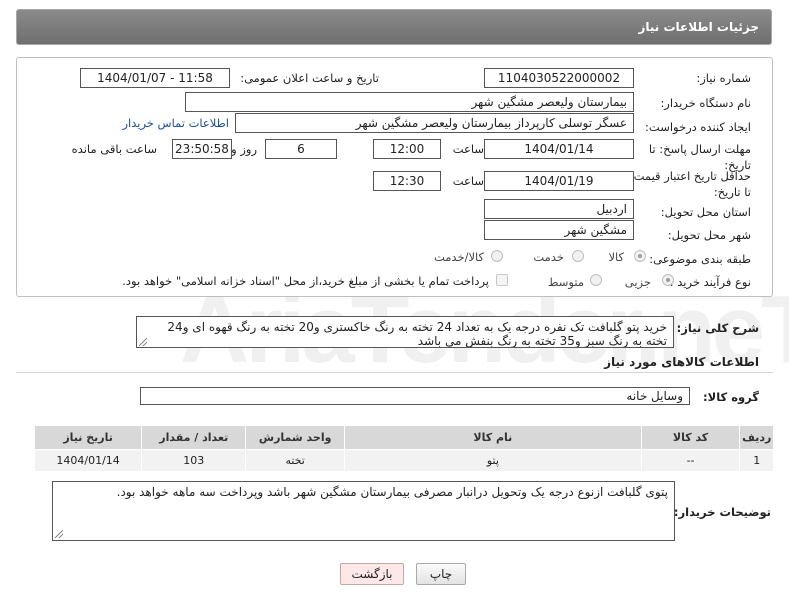 Image resolution: width=789 pixels, height=598 pixels. What do you see at coordinates (700, 259) in the screenshot?
I see `category-label: طبقه بندی موضوعی:` at bounding box center [700, 259].